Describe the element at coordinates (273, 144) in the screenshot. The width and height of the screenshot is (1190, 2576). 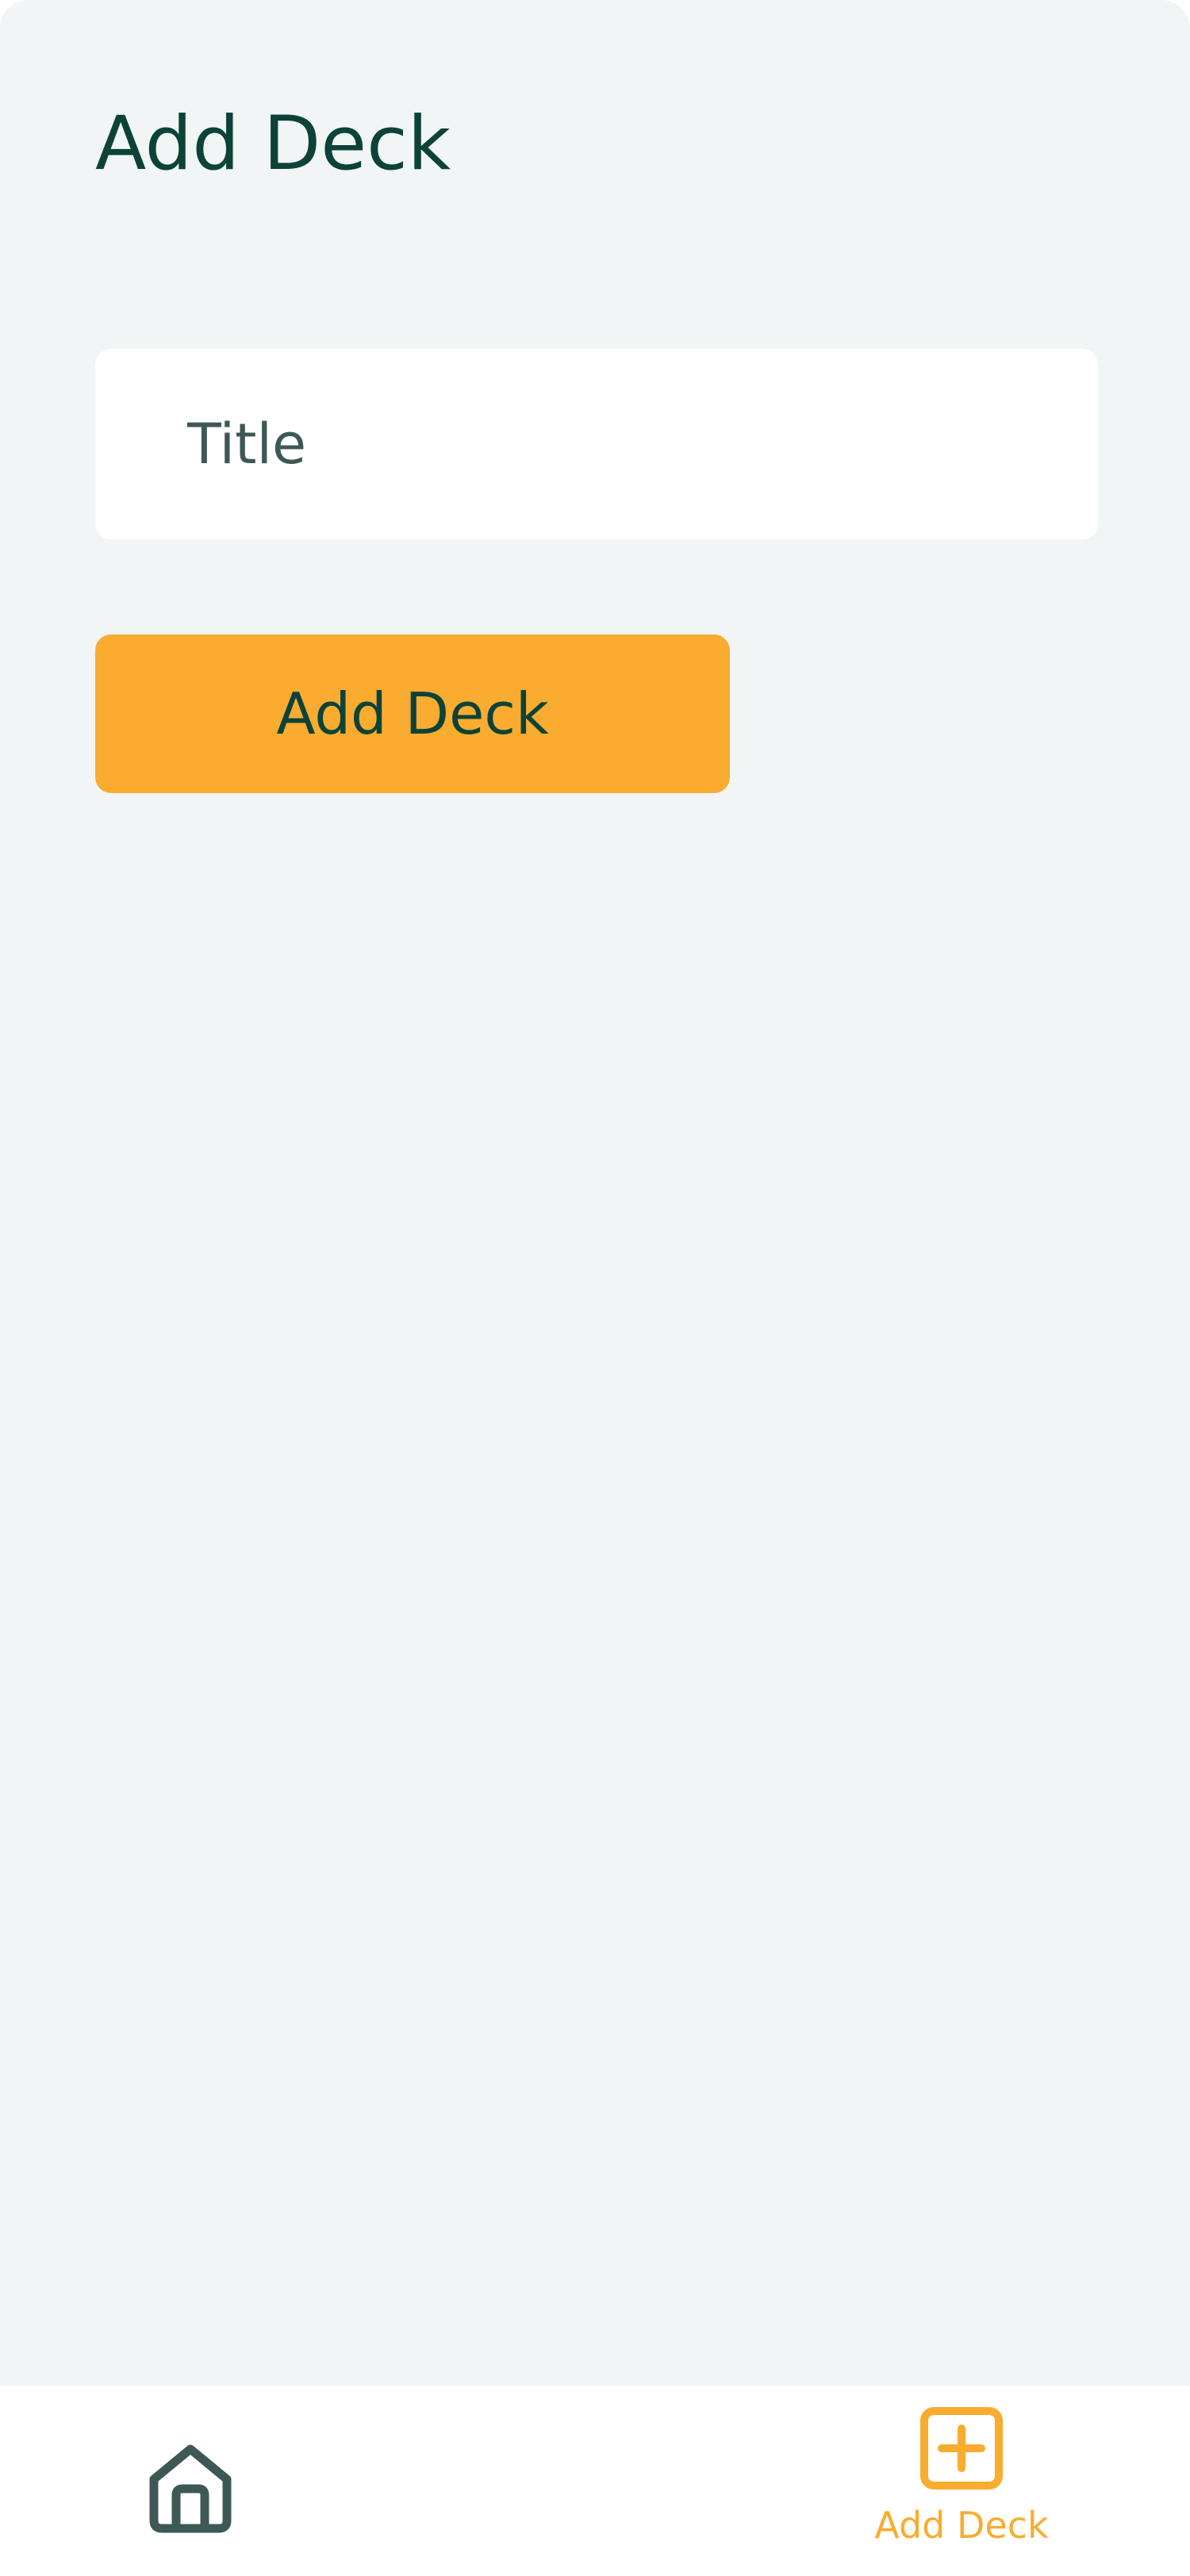
I see `page-title: Add Deck` at that location.